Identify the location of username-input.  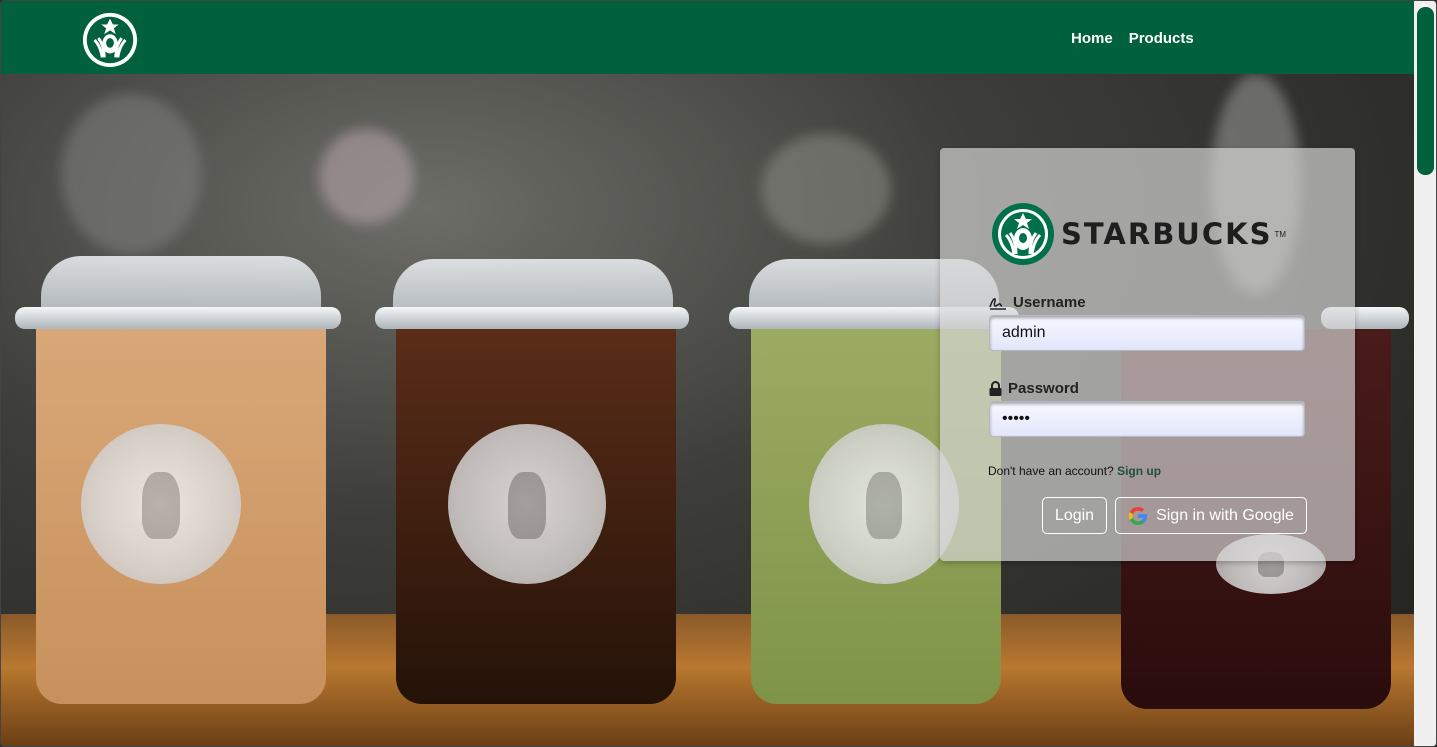
(1147, 333).